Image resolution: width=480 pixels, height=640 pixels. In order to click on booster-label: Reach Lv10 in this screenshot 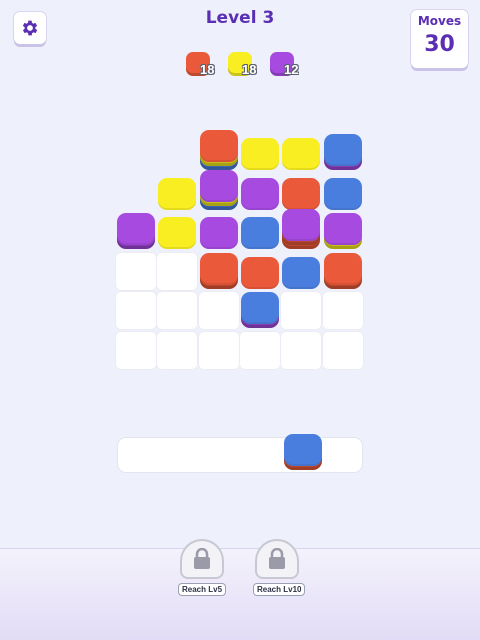, I will do `click(279, 589)`.